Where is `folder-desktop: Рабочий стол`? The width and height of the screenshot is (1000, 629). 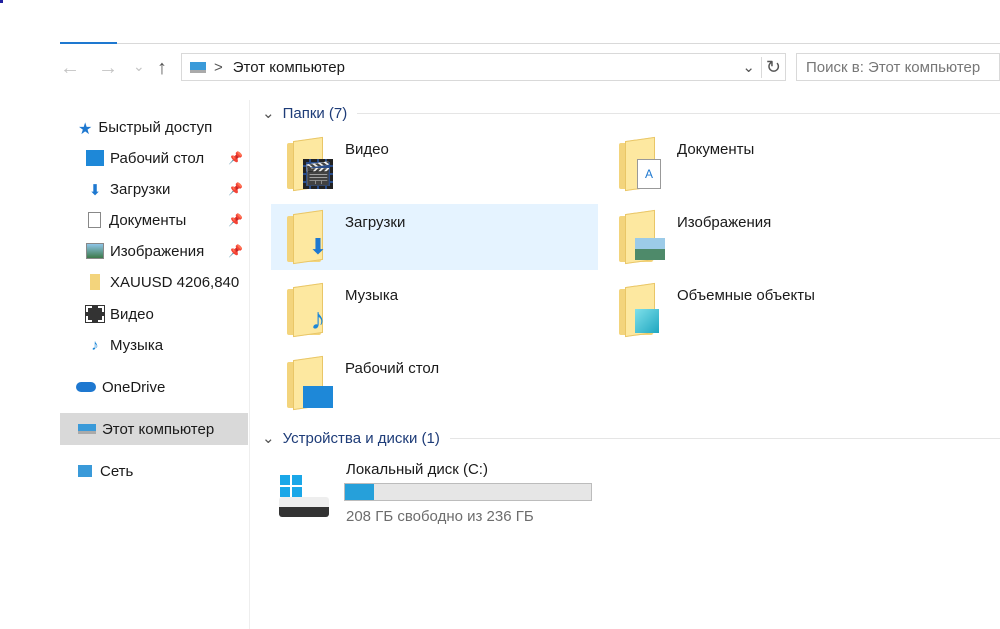
folder-desktop: Рабочий стол is located at coordinates (434, 383).